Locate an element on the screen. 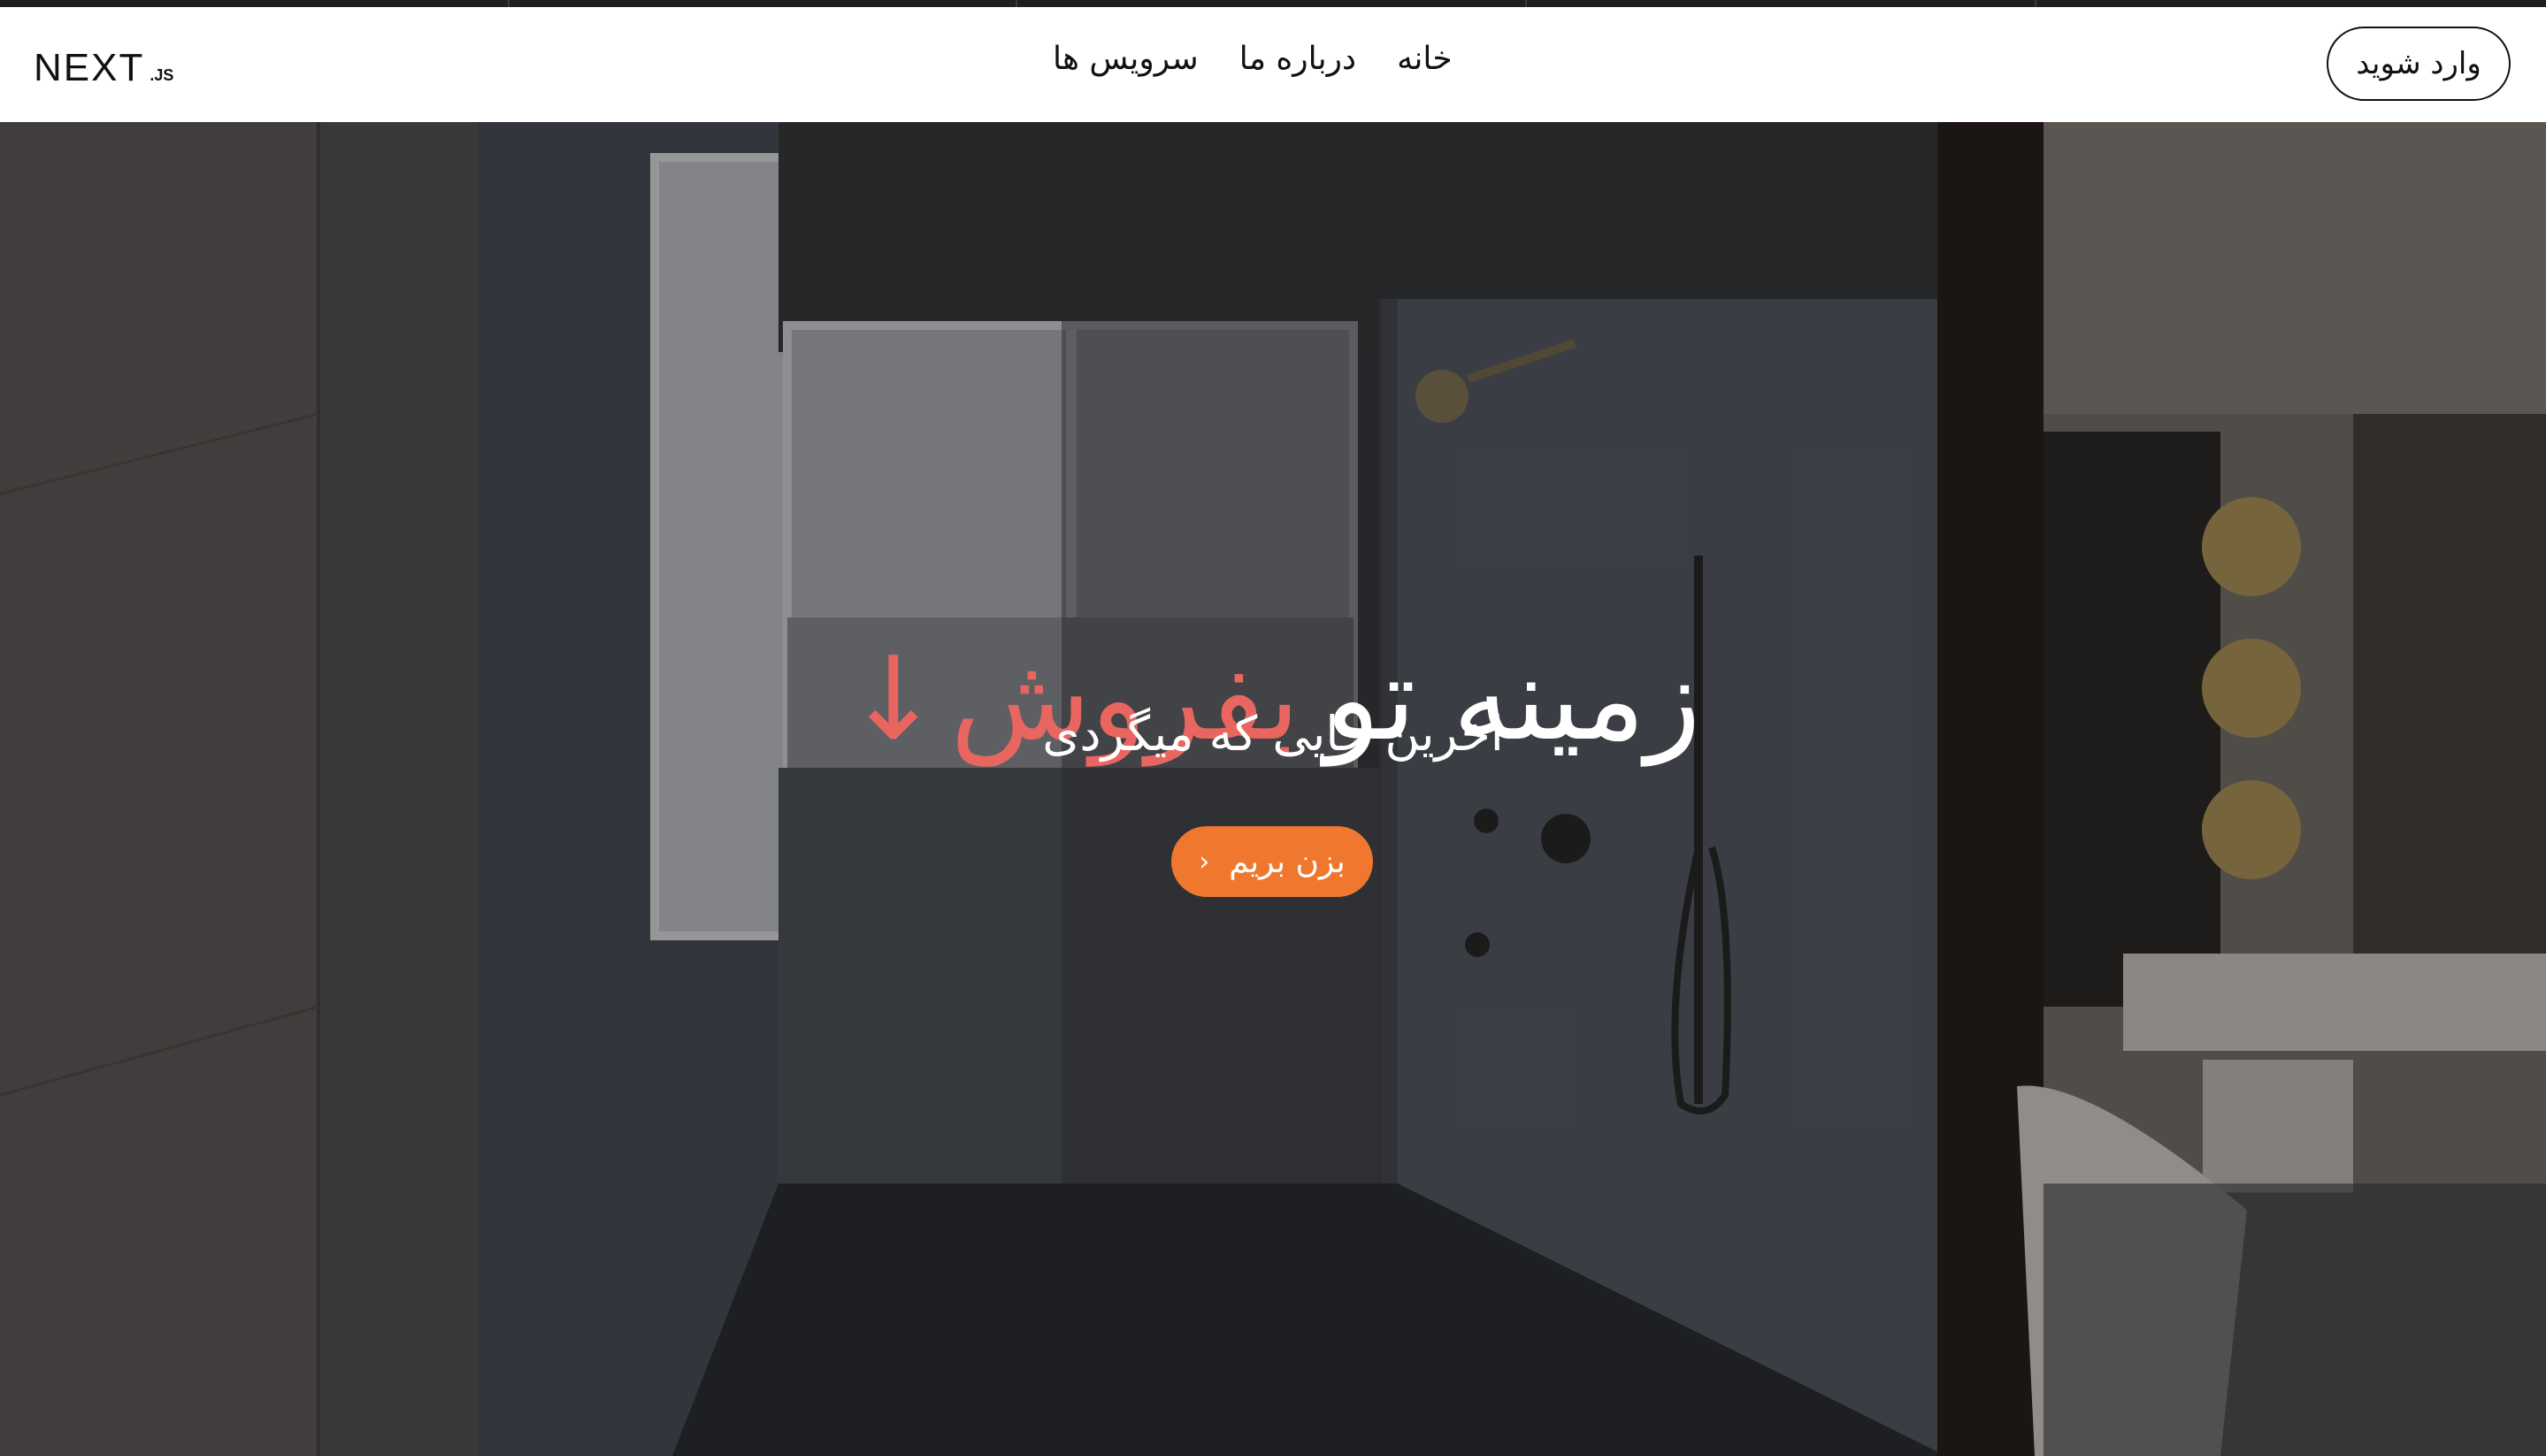 The width and height of the screenshot is (2546, 1456). cta-label: بزن بریم is located at coordinates (1287, 861).